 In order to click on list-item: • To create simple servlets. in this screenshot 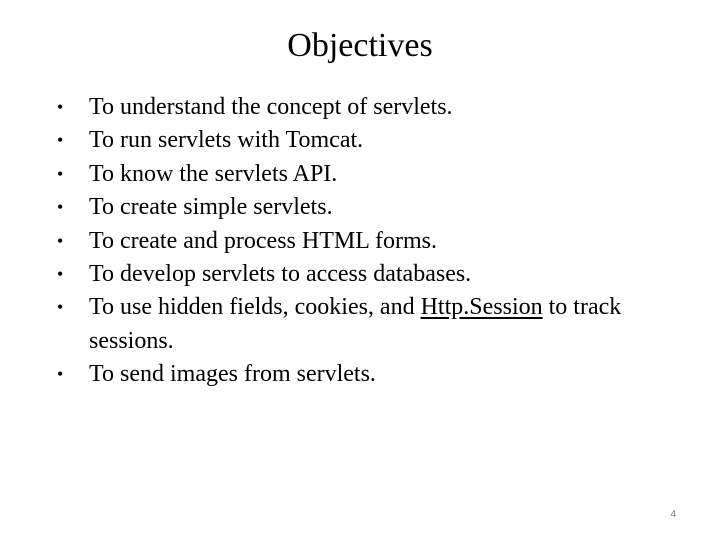, I will do `click(365, 207)`.